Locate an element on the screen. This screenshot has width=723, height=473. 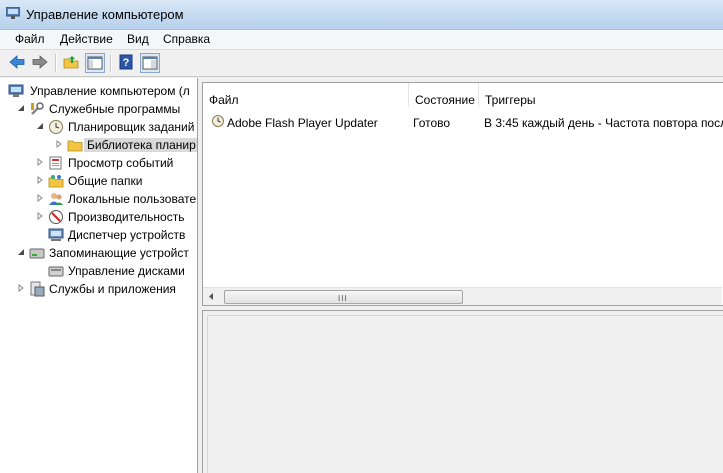
menu-view: Вид is located at coordinates (138, 39).